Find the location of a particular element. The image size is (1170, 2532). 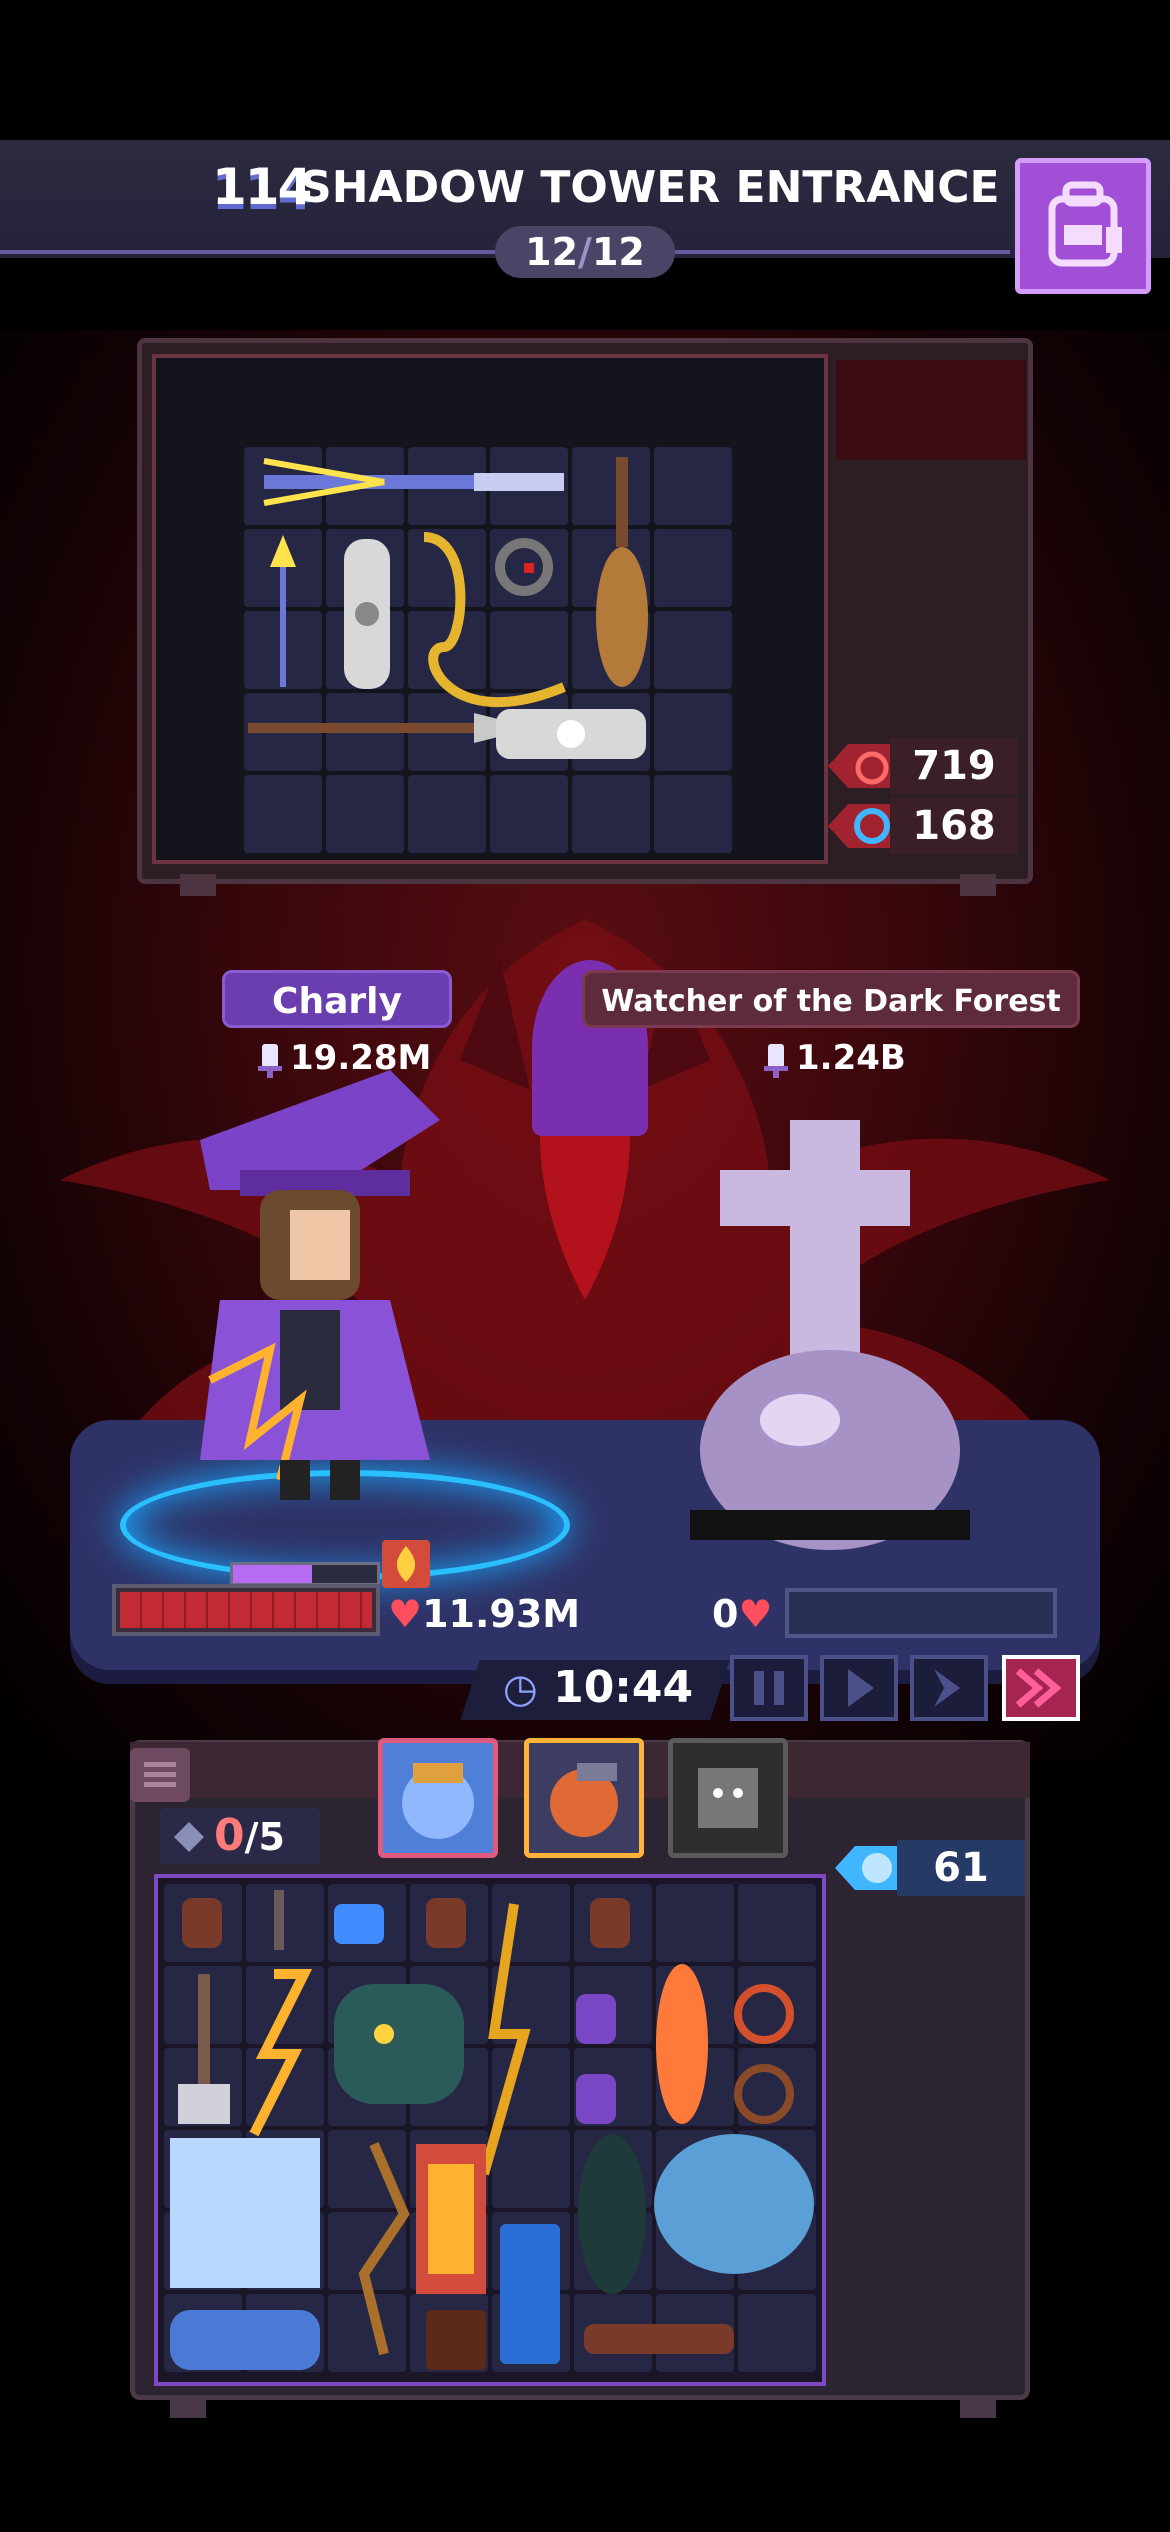

enemy-tombstone-sprite is located at coordinates (830, 1335).